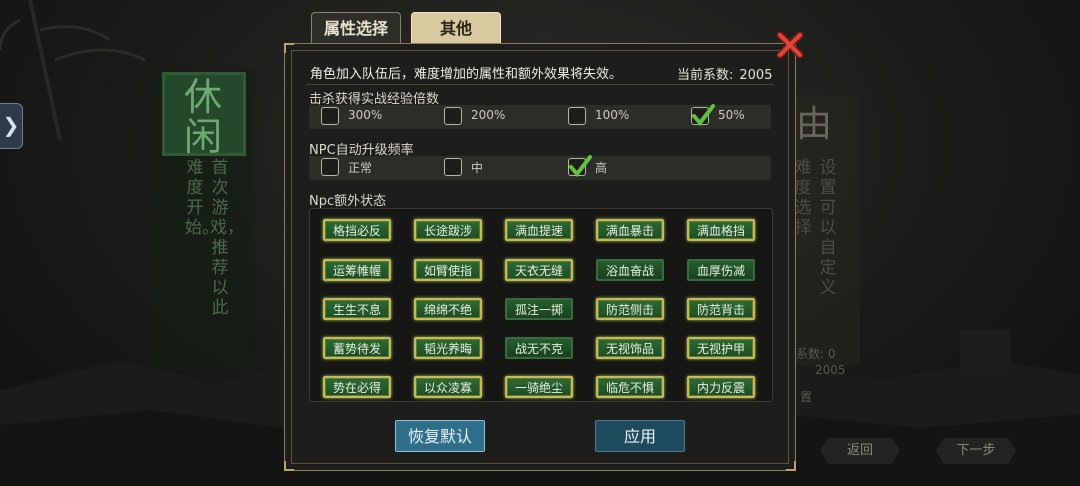 This screenshot has width=1080, height=486. Describe the element at coordinates (348, 201) in the screenshot. I see `npc-status-label: Npc额外状态` at that location.